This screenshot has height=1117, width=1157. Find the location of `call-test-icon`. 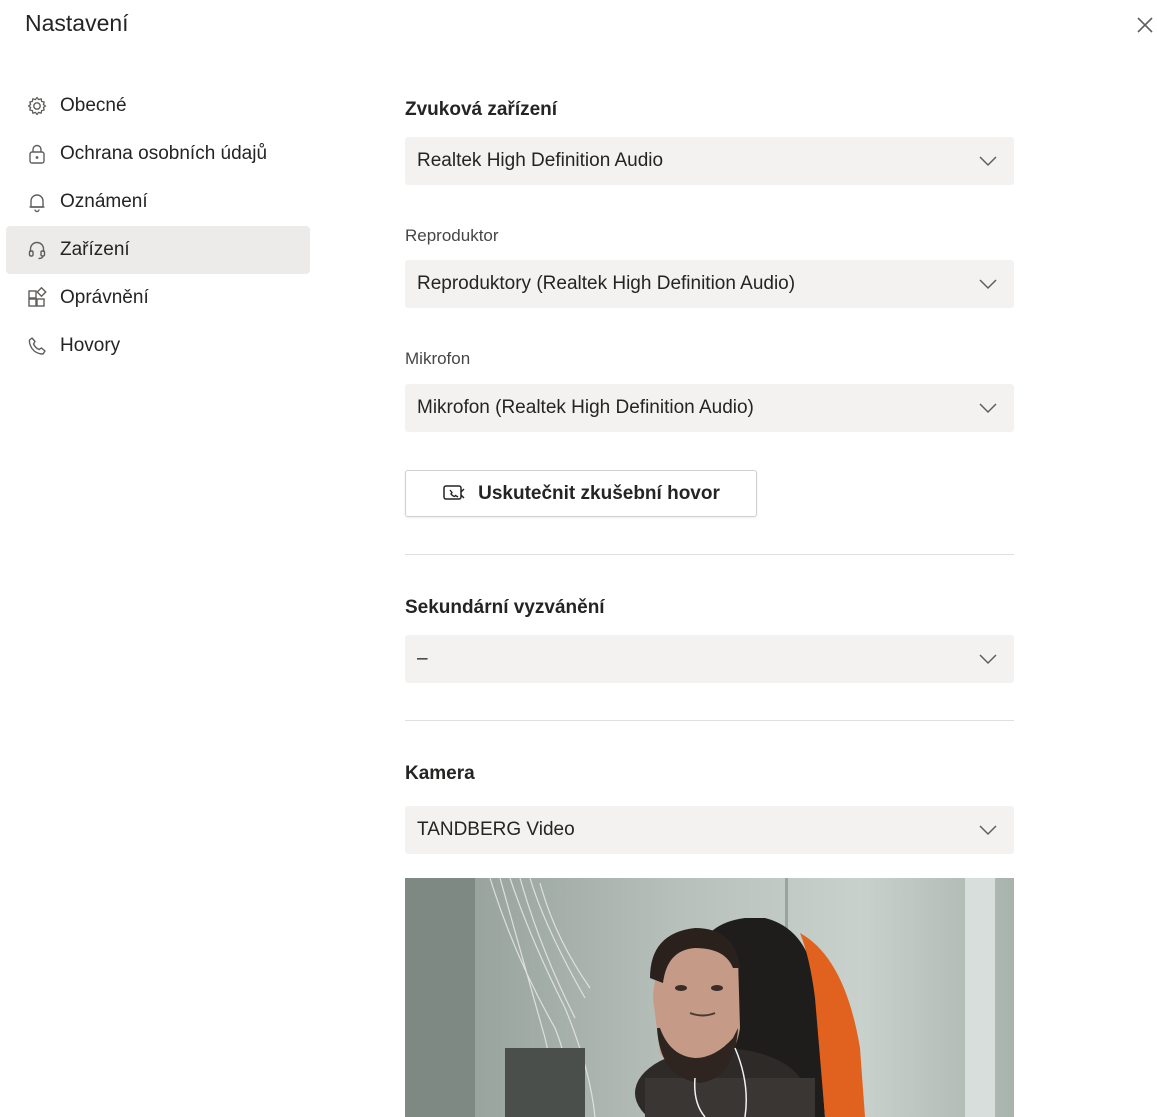

call-test-icon is located at coordinates (454, 494).